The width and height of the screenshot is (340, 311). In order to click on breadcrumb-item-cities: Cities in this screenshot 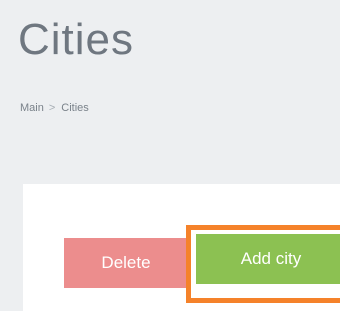, I will do `click(75, 108)`.